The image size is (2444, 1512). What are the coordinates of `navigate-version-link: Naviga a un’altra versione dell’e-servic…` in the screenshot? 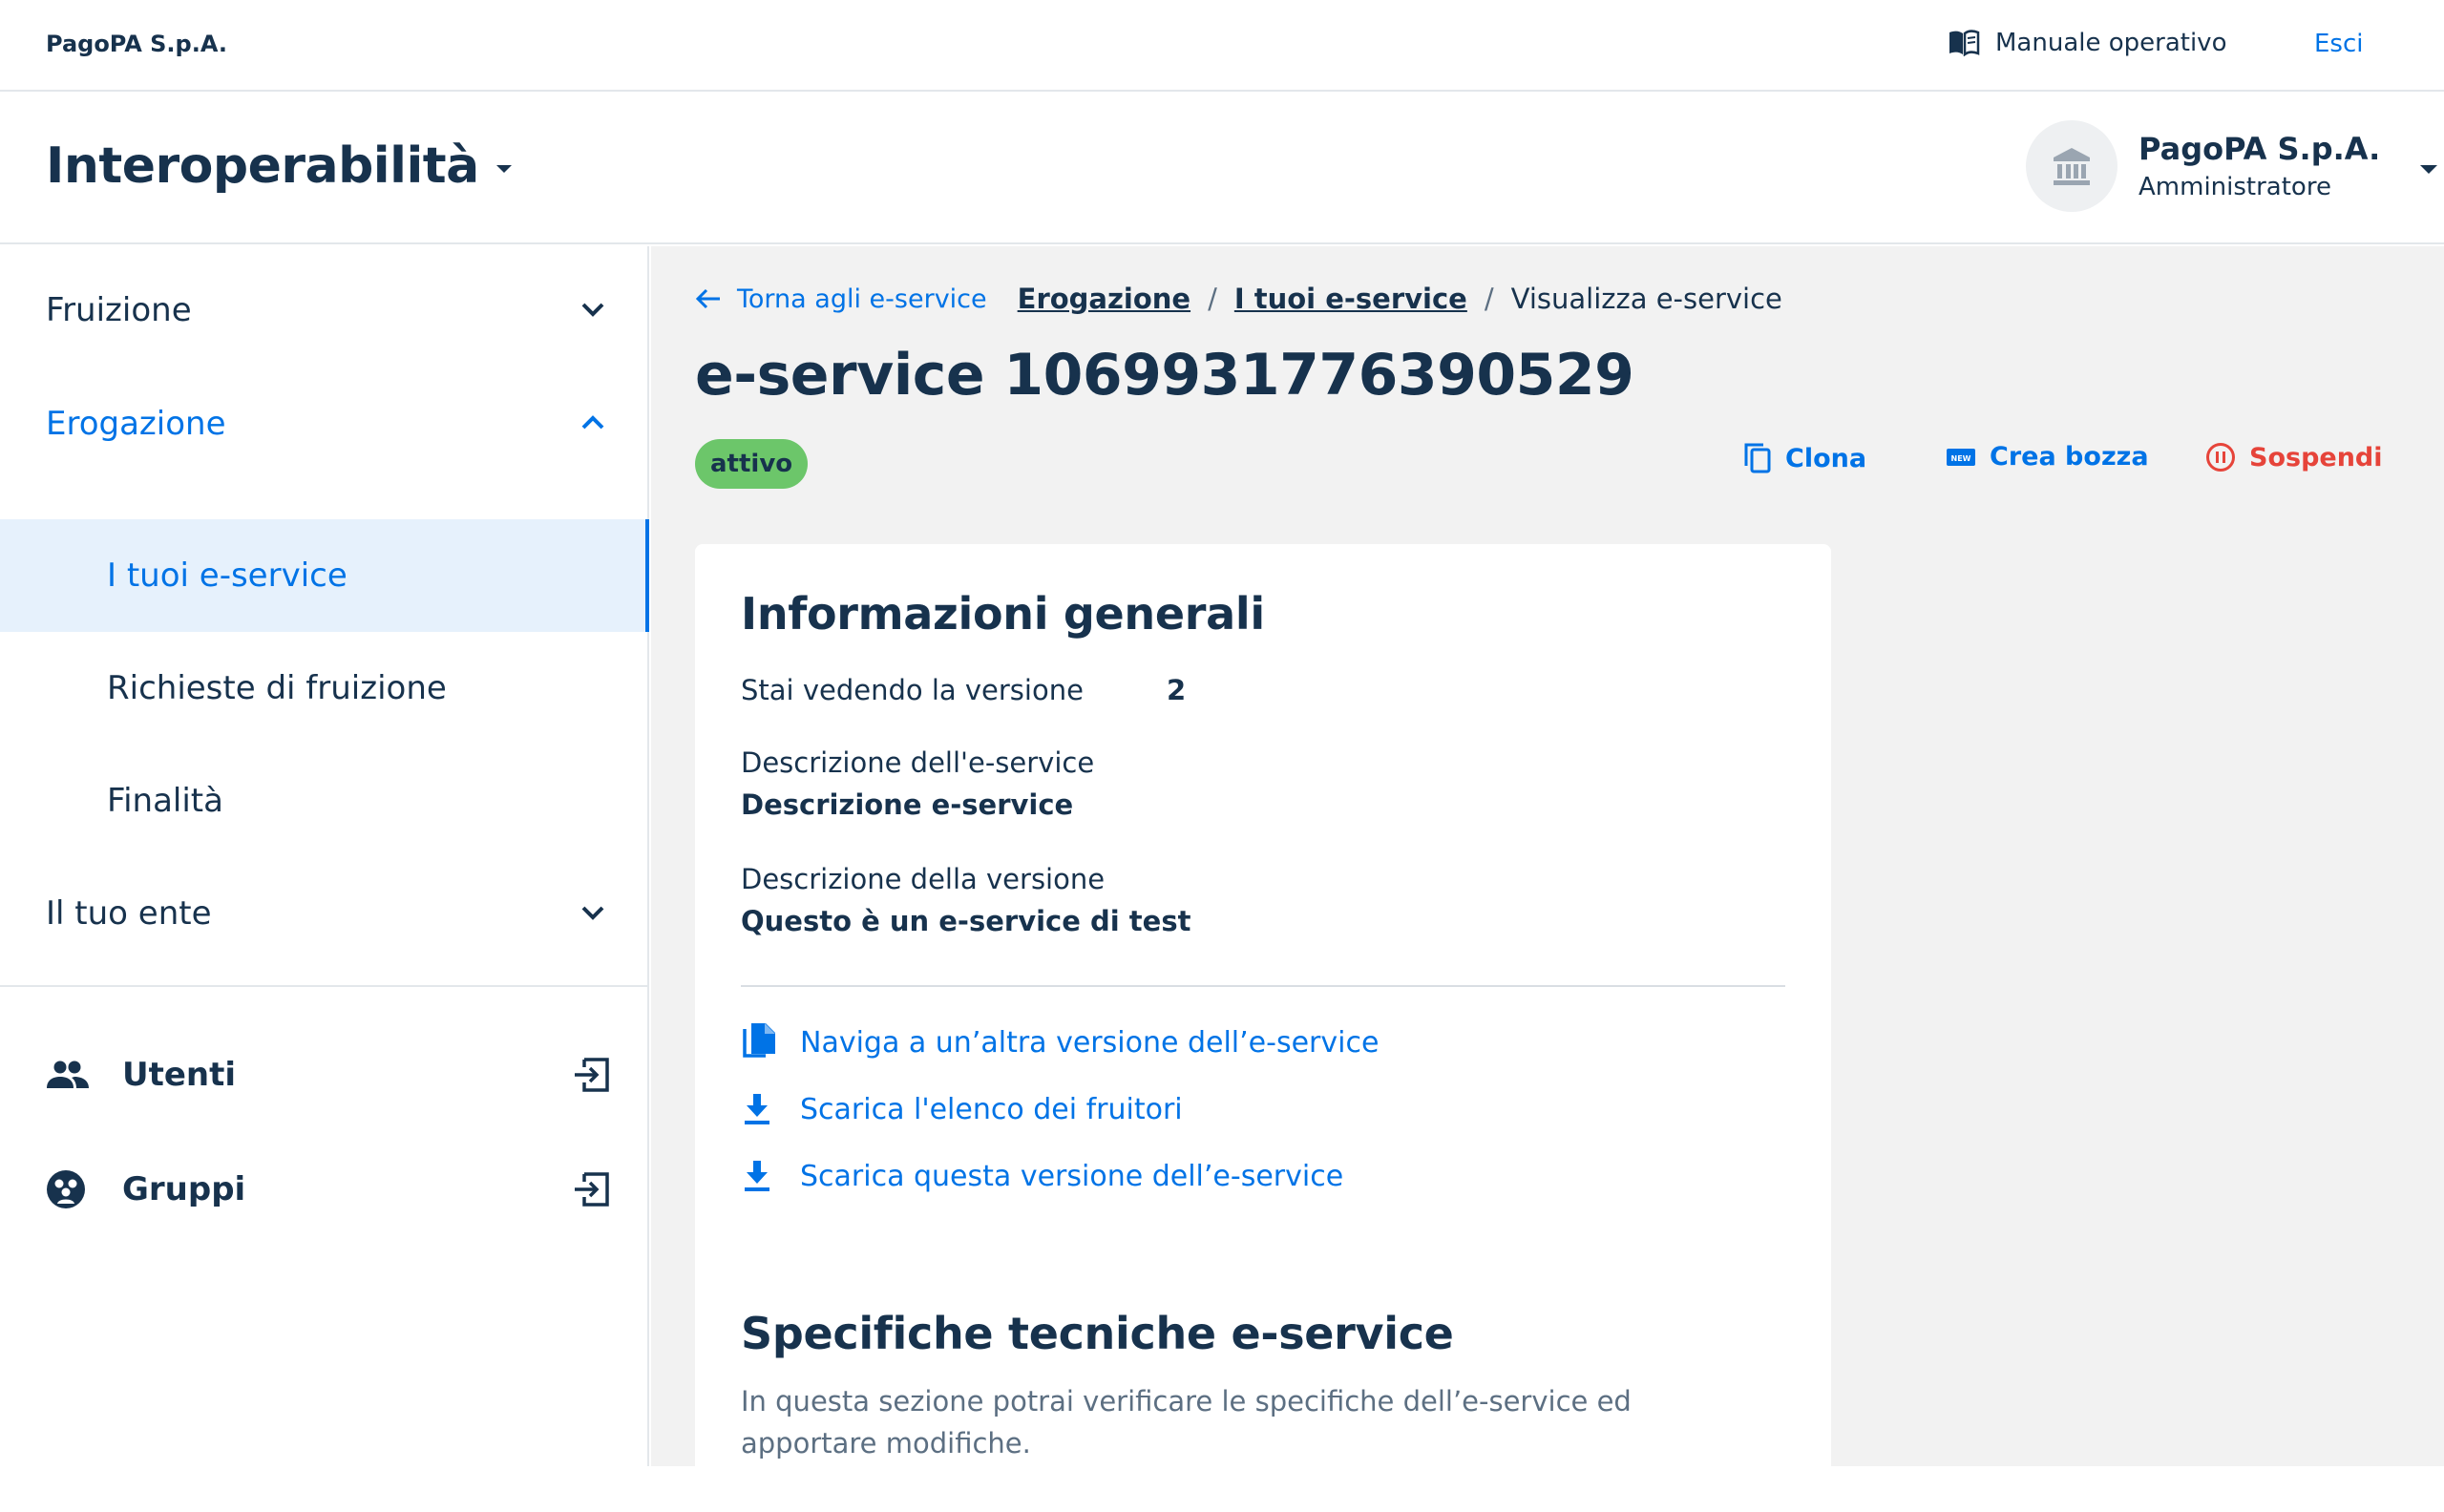 It's located at (1060, 1042).